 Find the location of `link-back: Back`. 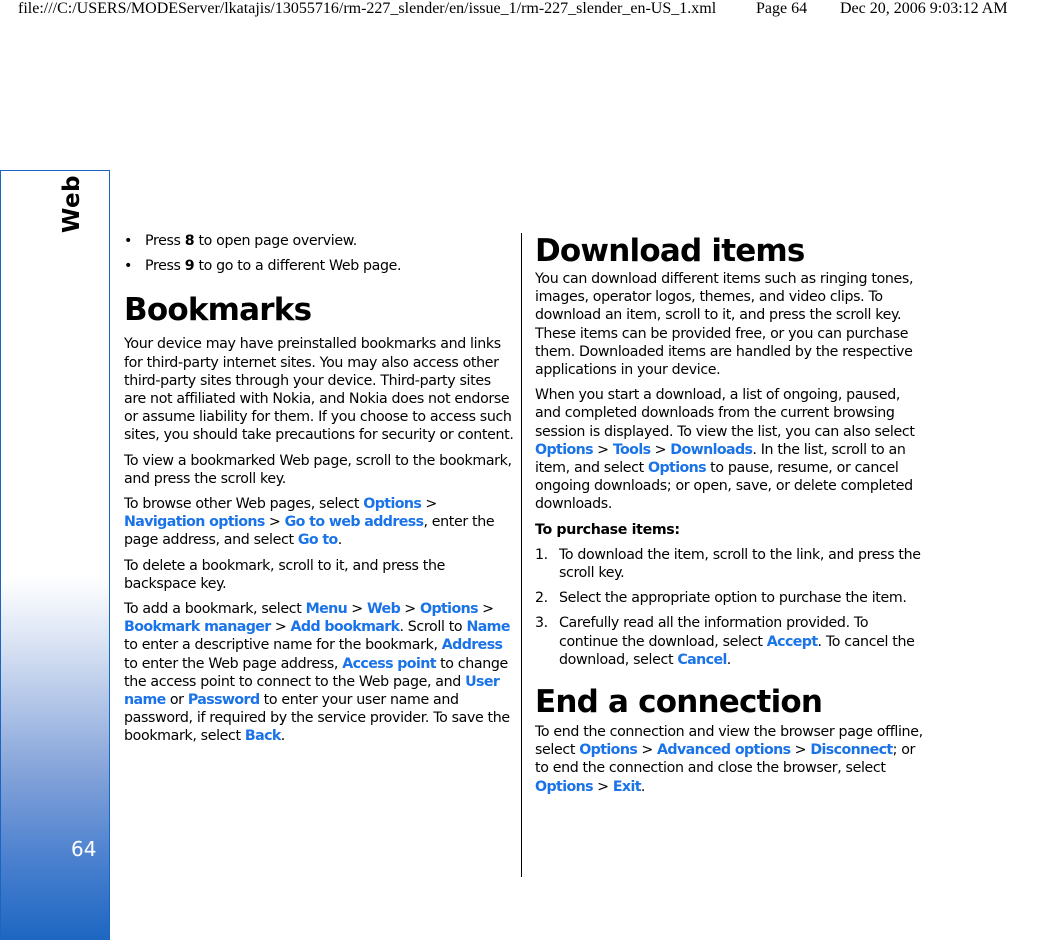

link-back: Back is located at coordinates (263, 736).